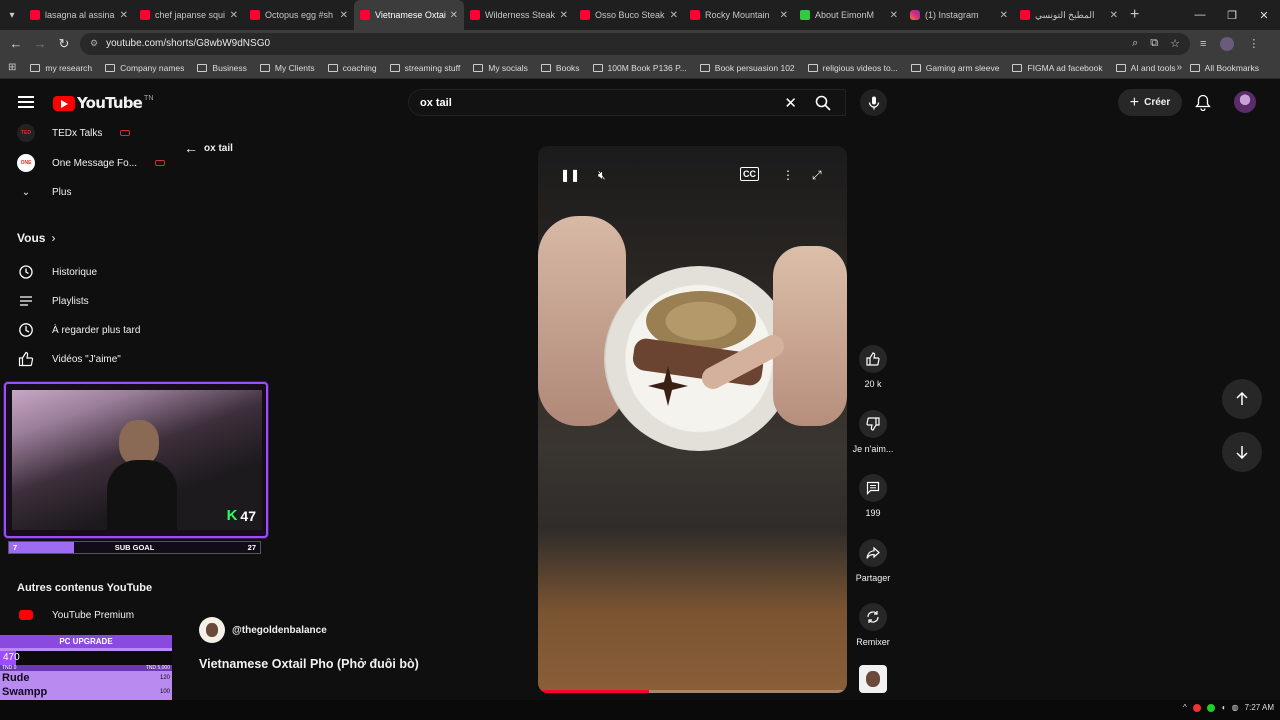 This screenshot has height=720, width=1280. Describe the element at coordinates (823, 102) in the screenshot. I see `search-button` at that location.